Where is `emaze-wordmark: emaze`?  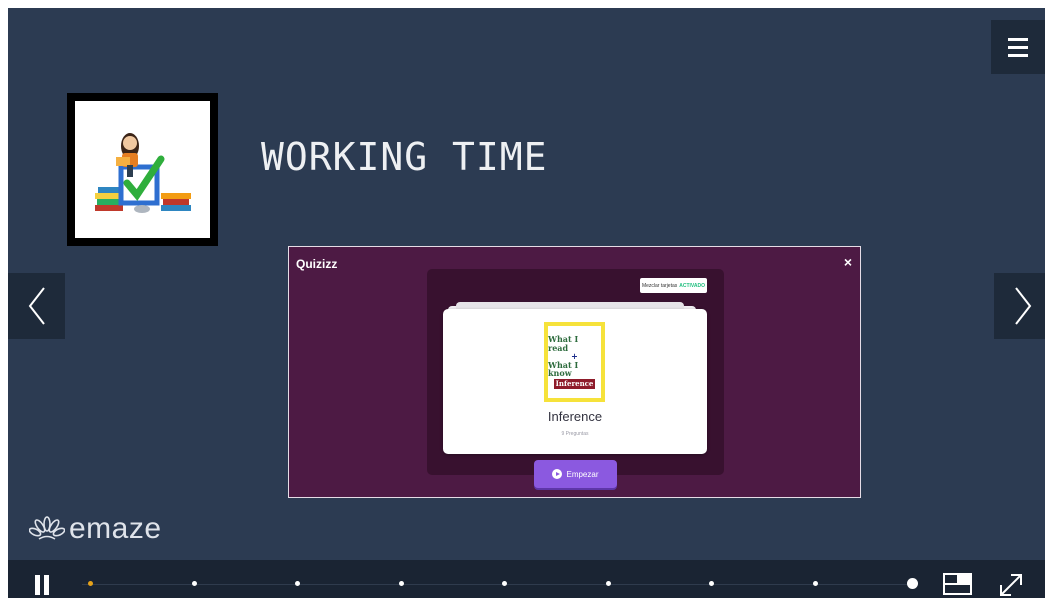
emaze-wordmark: emaze is located at coordinates (115, 528).